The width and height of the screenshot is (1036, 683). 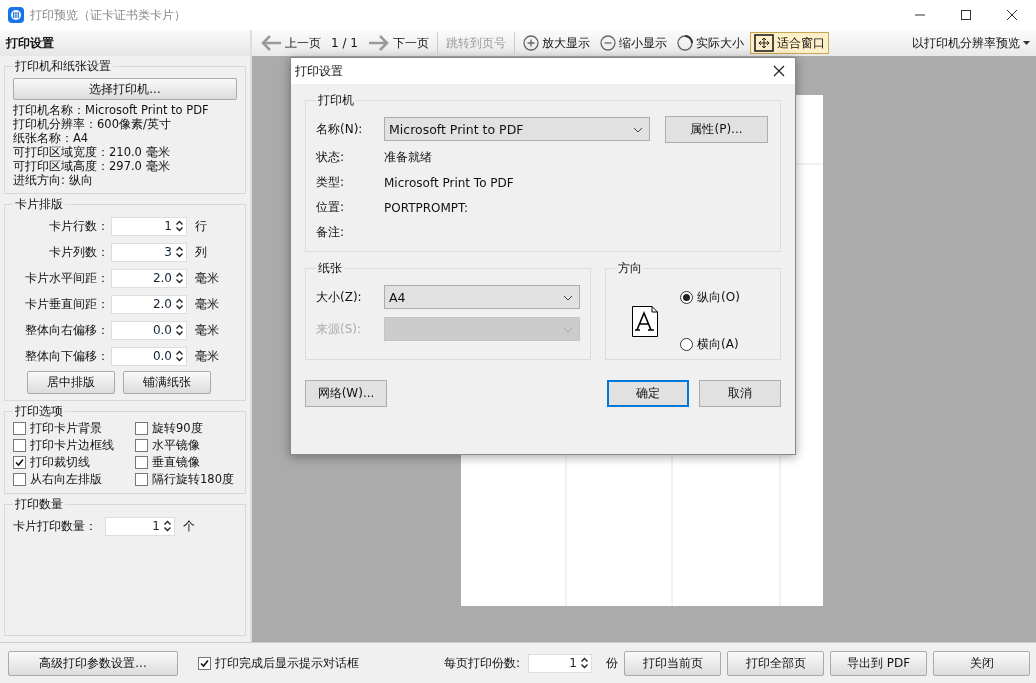 I want to click on toolbar-button: 缩小显示, so click(x=633, y=43).